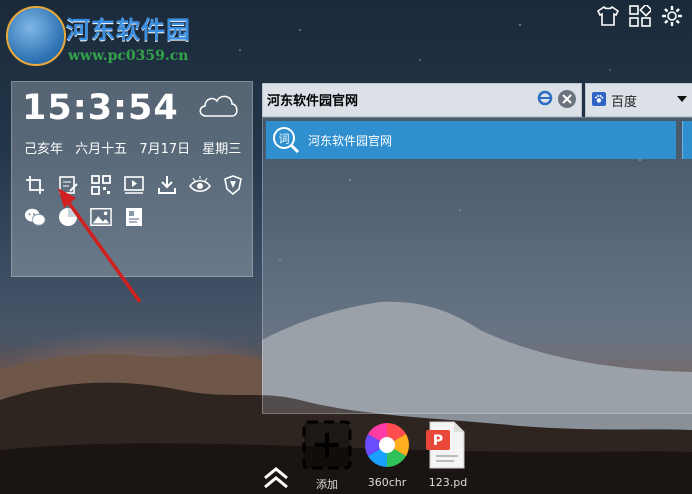 The width and height of the screenshot is (692, 494). What do you see at coordinates (608, 16) in the screenshot?
I see `tshirt-icon` at bounding box center [608, 16].